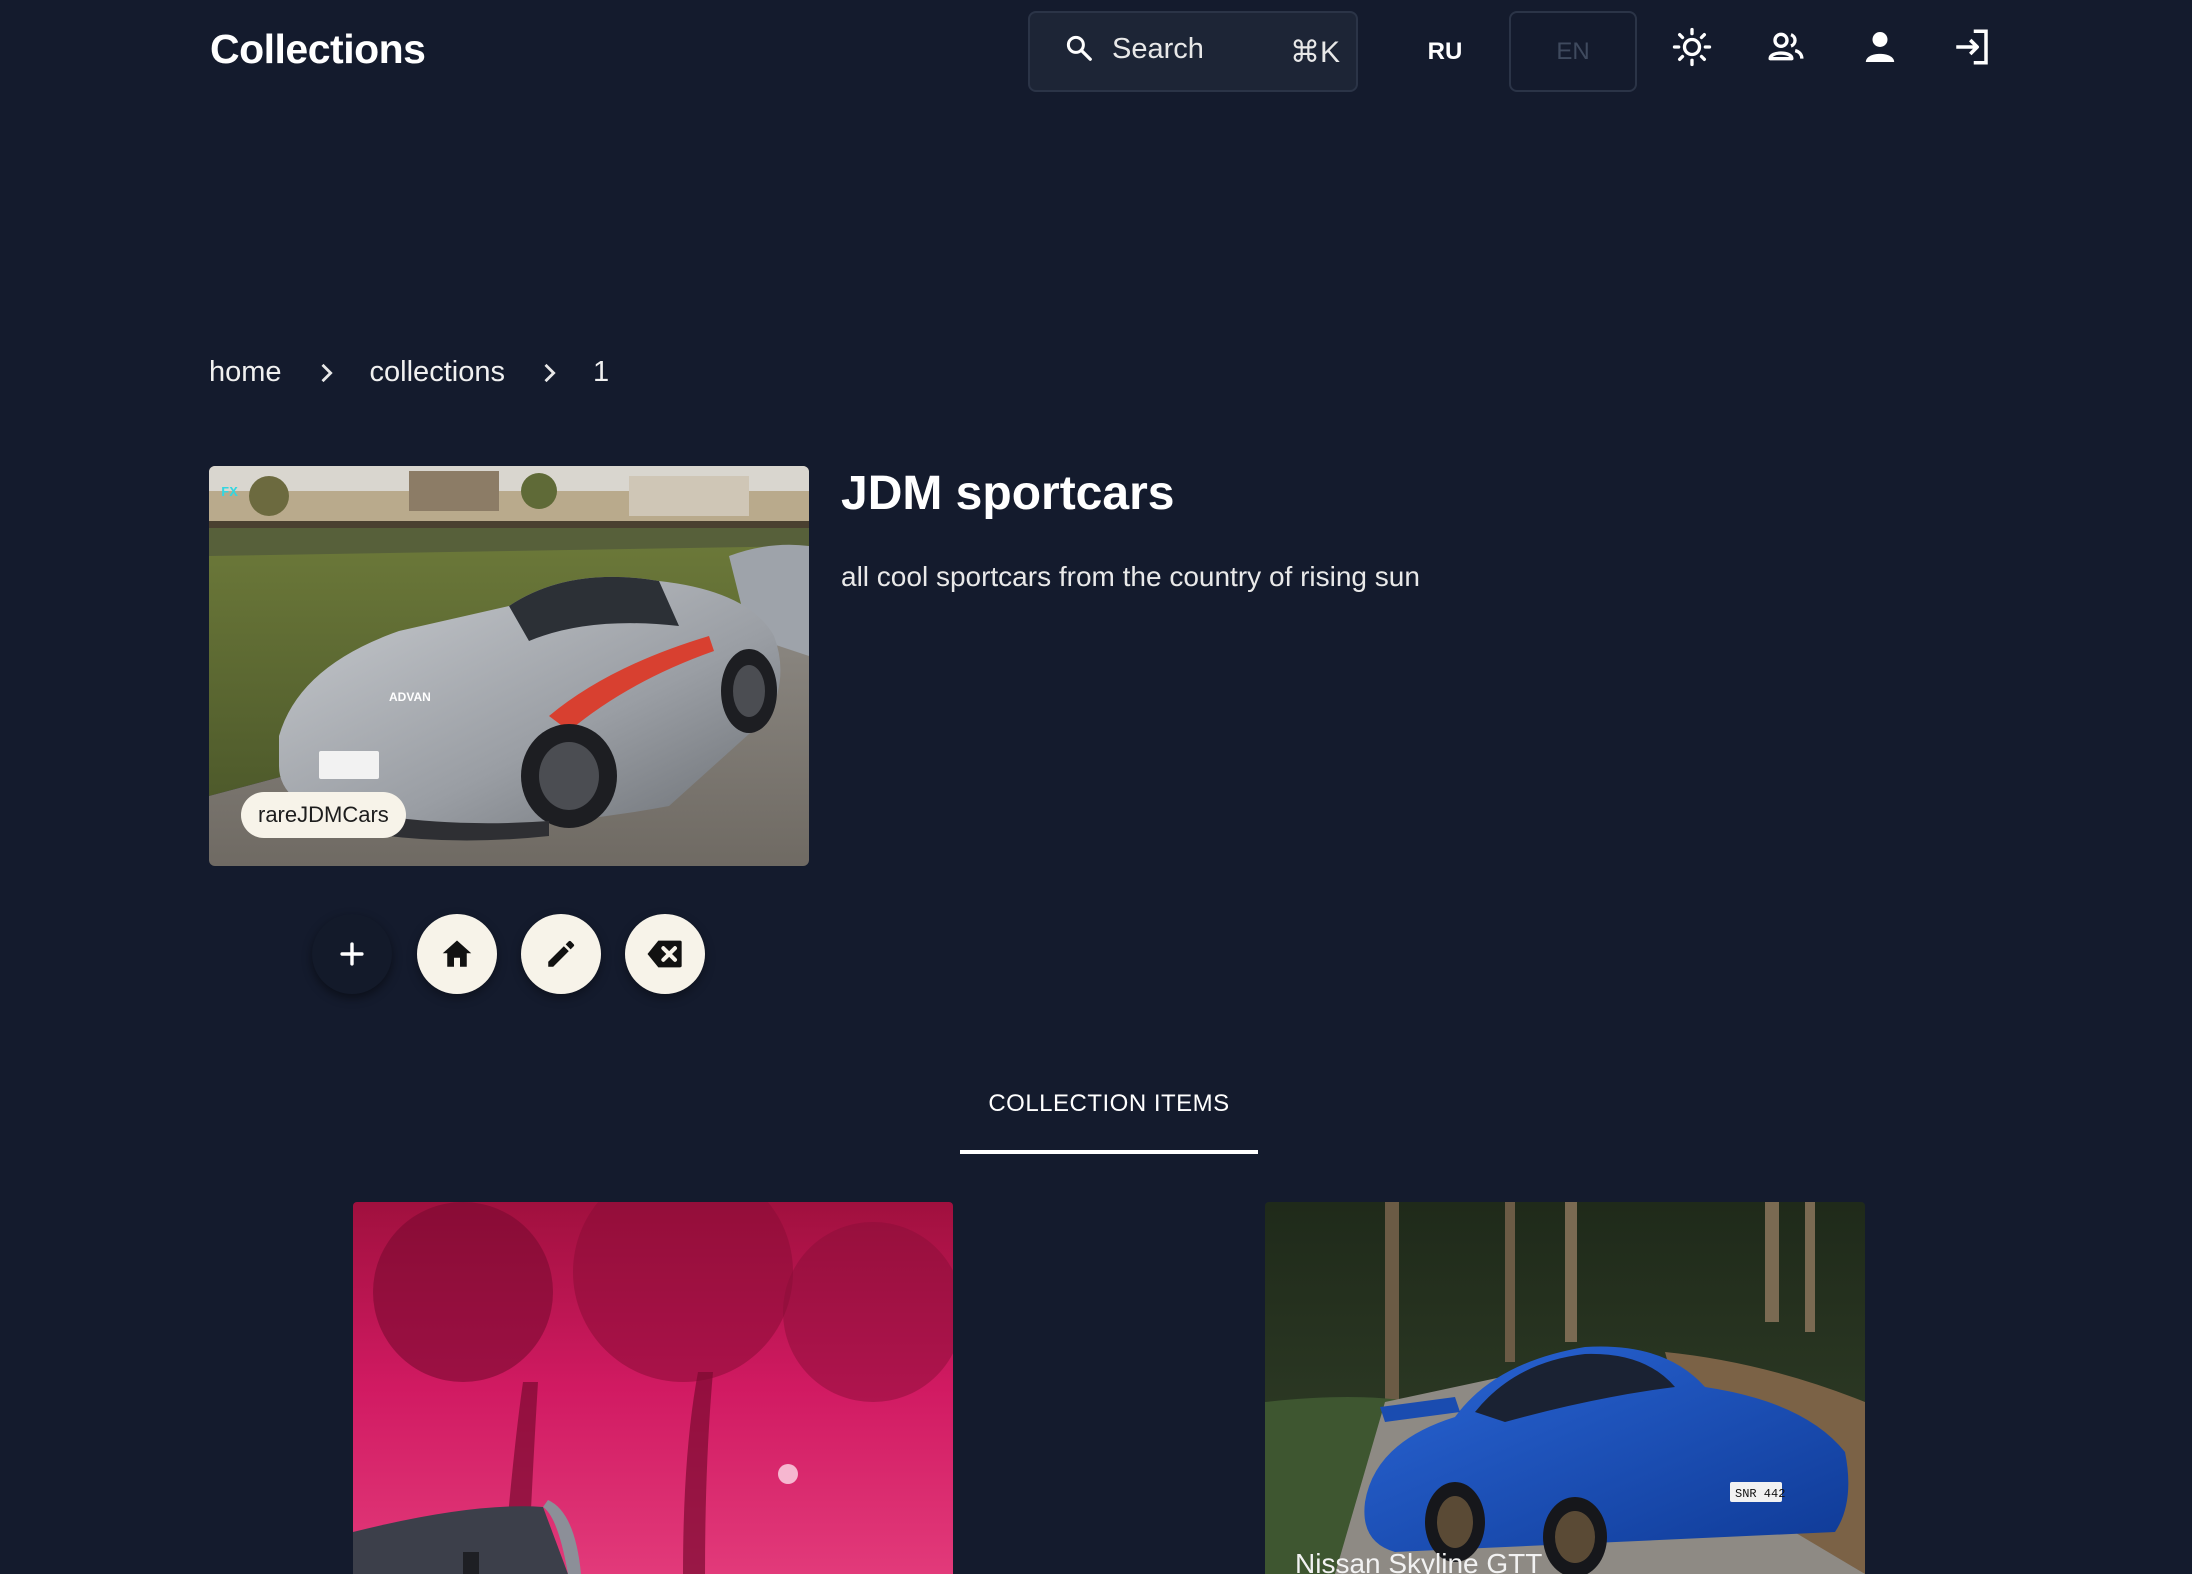 This screenshot has width=2192, height=1574. Describe the element at coordinates (410, 697) in the screenshot. I see `svg-text: ADVAN` at that location.